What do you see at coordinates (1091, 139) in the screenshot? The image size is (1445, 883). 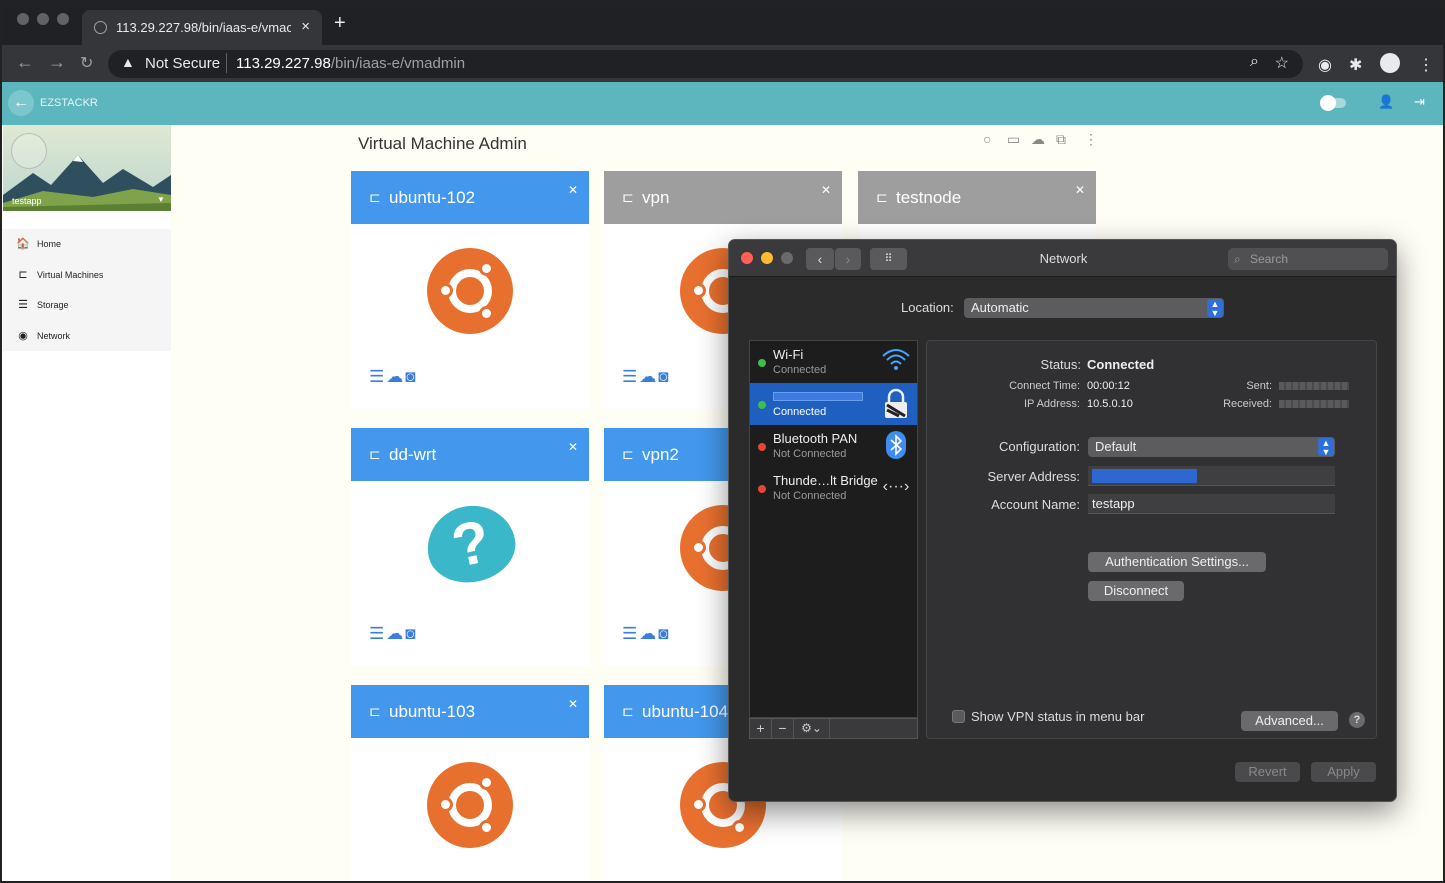 I see `more-vert-icon: ⋮` at bounding box center [1091, 139].